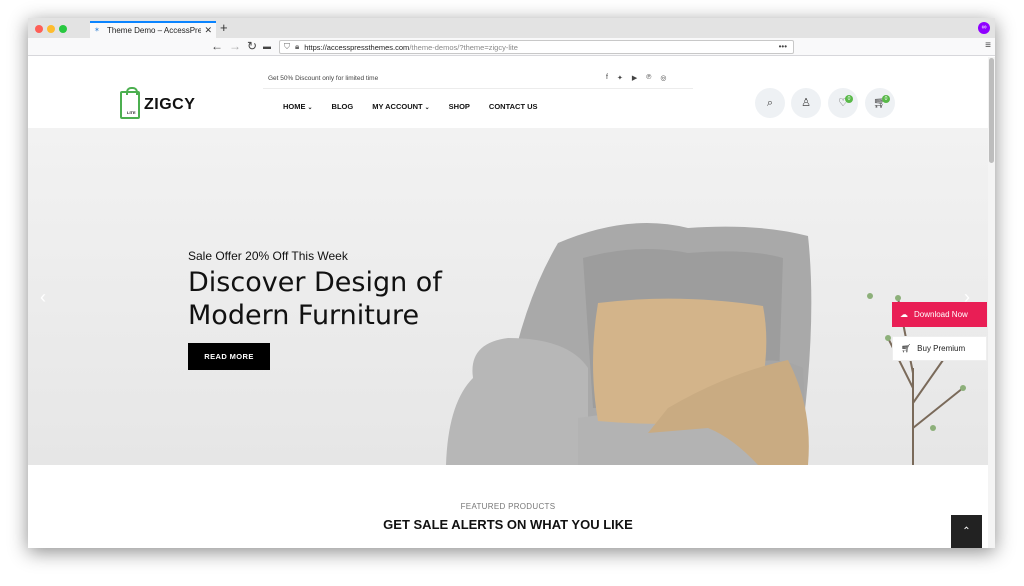 The image size is (1024, 586). I want to click on menu-home: HOME ⌄, so click(298, 106).